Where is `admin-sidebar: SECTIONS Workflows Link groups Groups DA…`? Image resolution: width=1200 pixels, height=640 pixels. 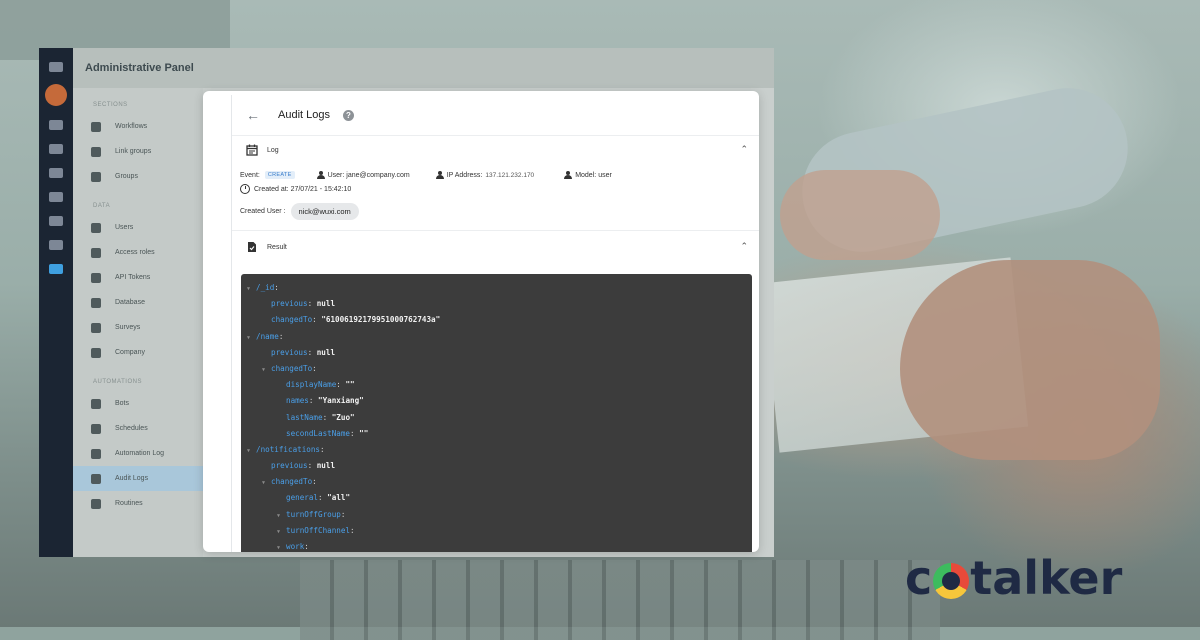
admin-sidebar: SECTIONS Workflows Link groups Groups DA… is located at coordinates (138, 322).